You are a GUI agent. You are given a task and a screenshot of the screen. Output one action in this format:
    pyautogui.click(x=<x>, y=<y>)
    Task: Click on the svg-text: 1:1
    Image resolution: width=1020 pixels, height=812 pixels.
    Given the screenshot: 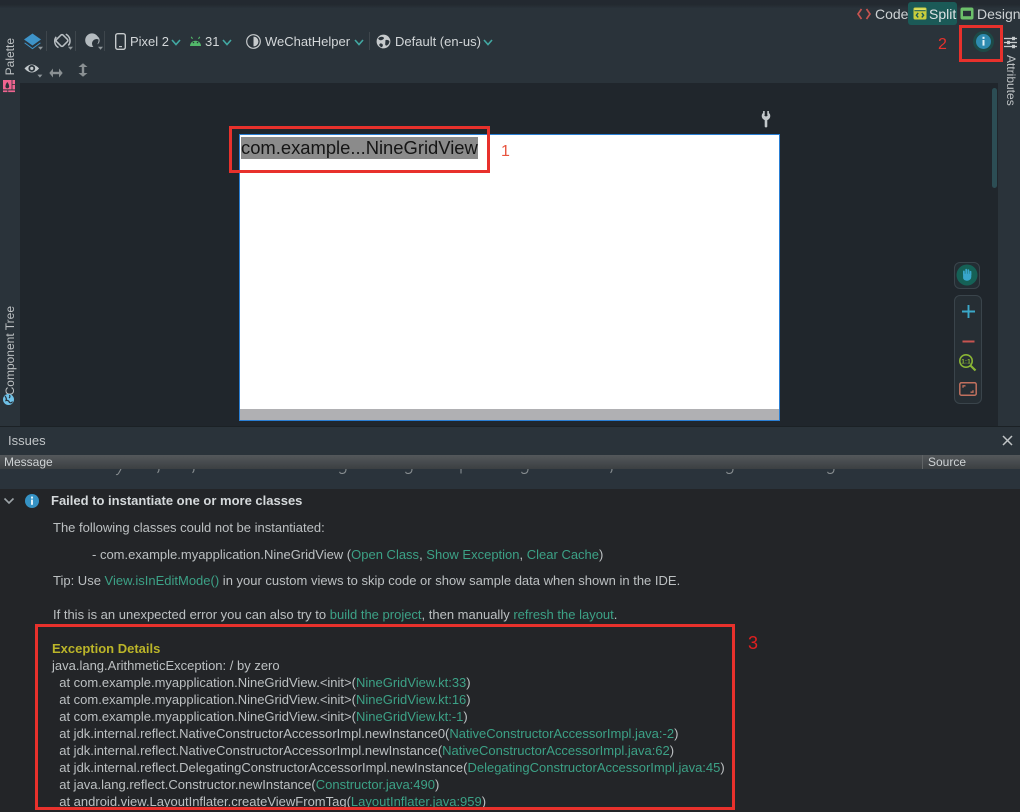 What is the action you would take?
    pyautogui.click(x=966, y=361)
    